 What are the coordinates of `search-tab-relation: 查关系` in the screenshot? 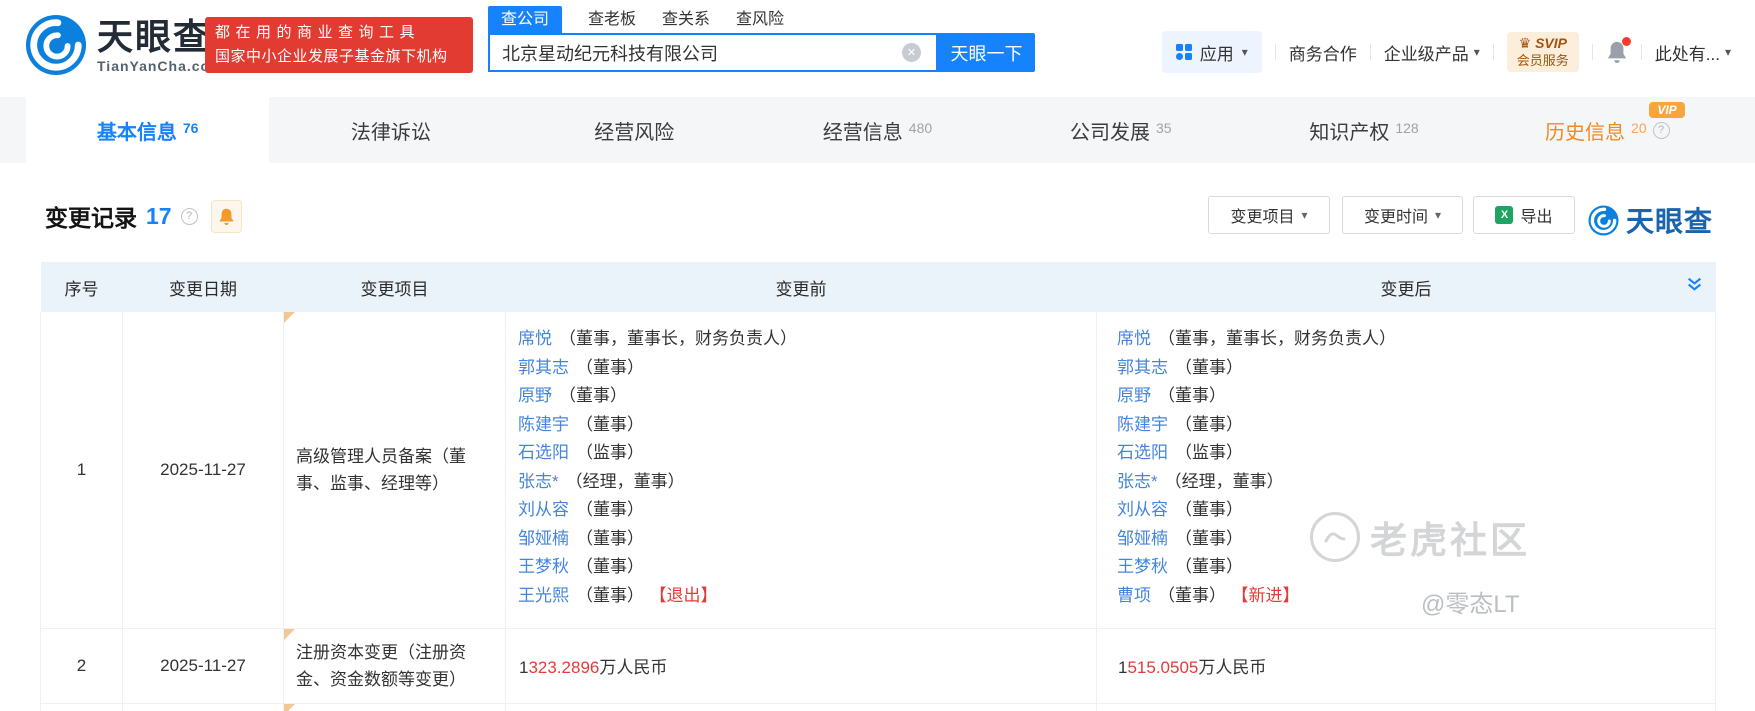 It's located at (686, 19).